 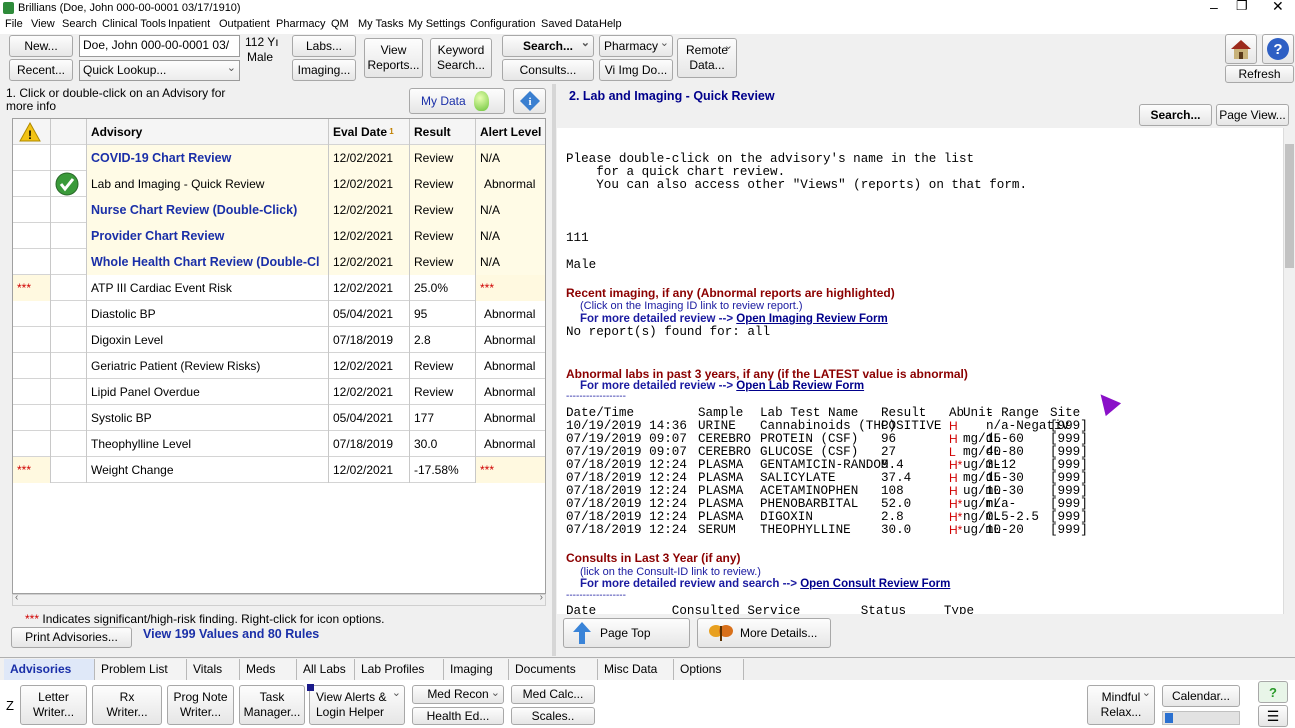 What do you see at coordinates (301, 24) in the screenshot?
I see `menu-pharmacy: Pharmacy` at bounding box center [301, 24].